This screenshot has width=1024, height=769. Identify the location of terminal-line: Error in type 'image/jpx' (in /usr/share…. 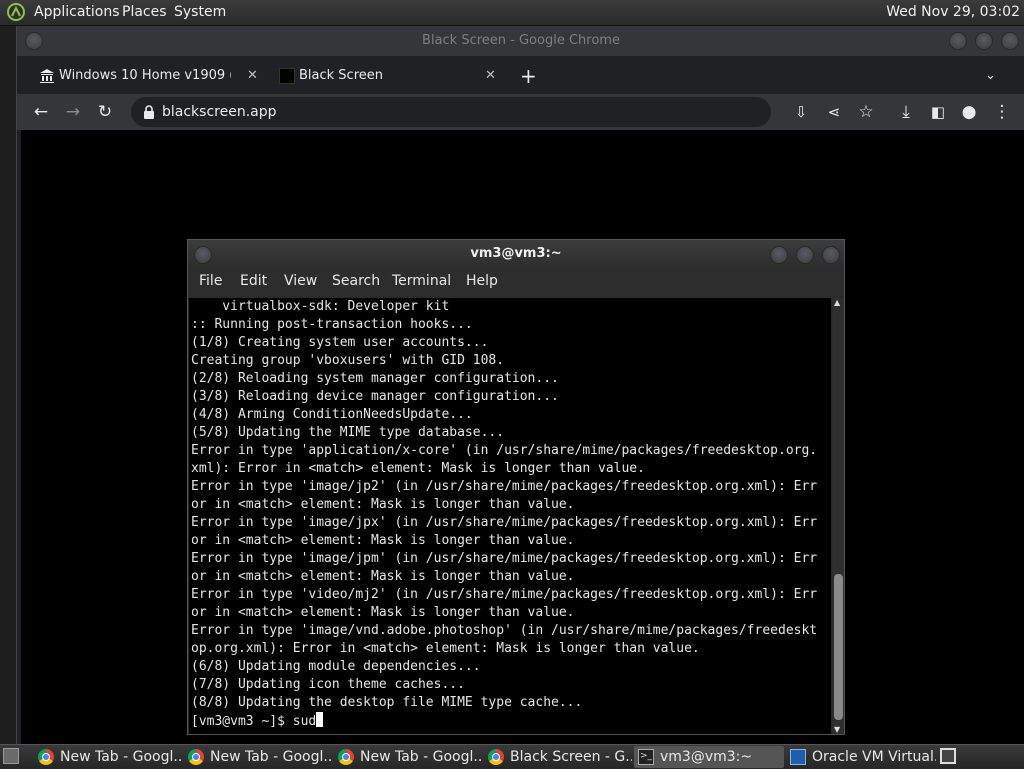
(504, 522).